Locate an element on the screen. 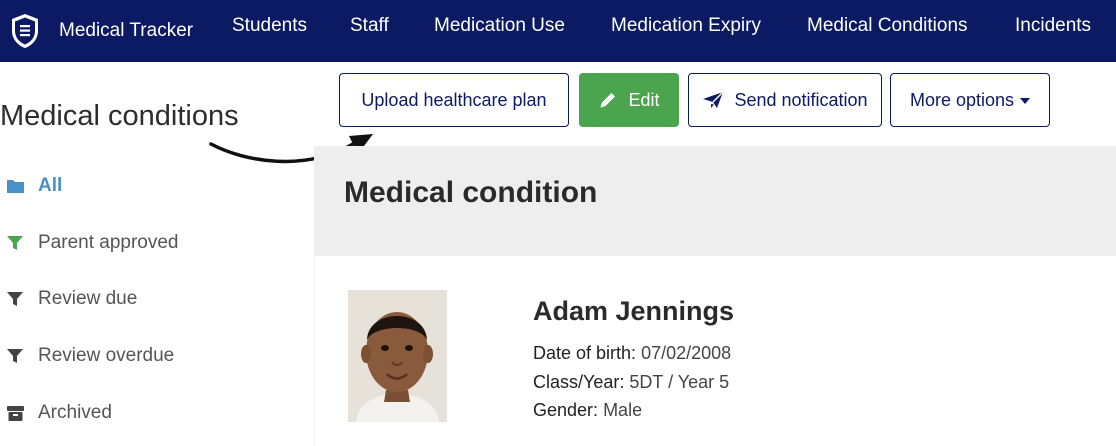 The width and height of the screenshot is (1116, 446). gender-label: Gender: is located at coordinates (566, 410).